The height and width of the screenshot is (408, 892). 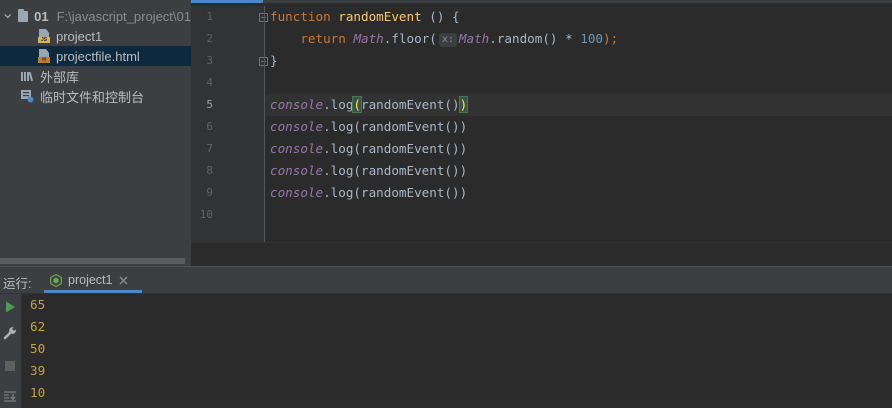 I want to click on run-panel-header: 运行: project1, so click(x=446, y=280).